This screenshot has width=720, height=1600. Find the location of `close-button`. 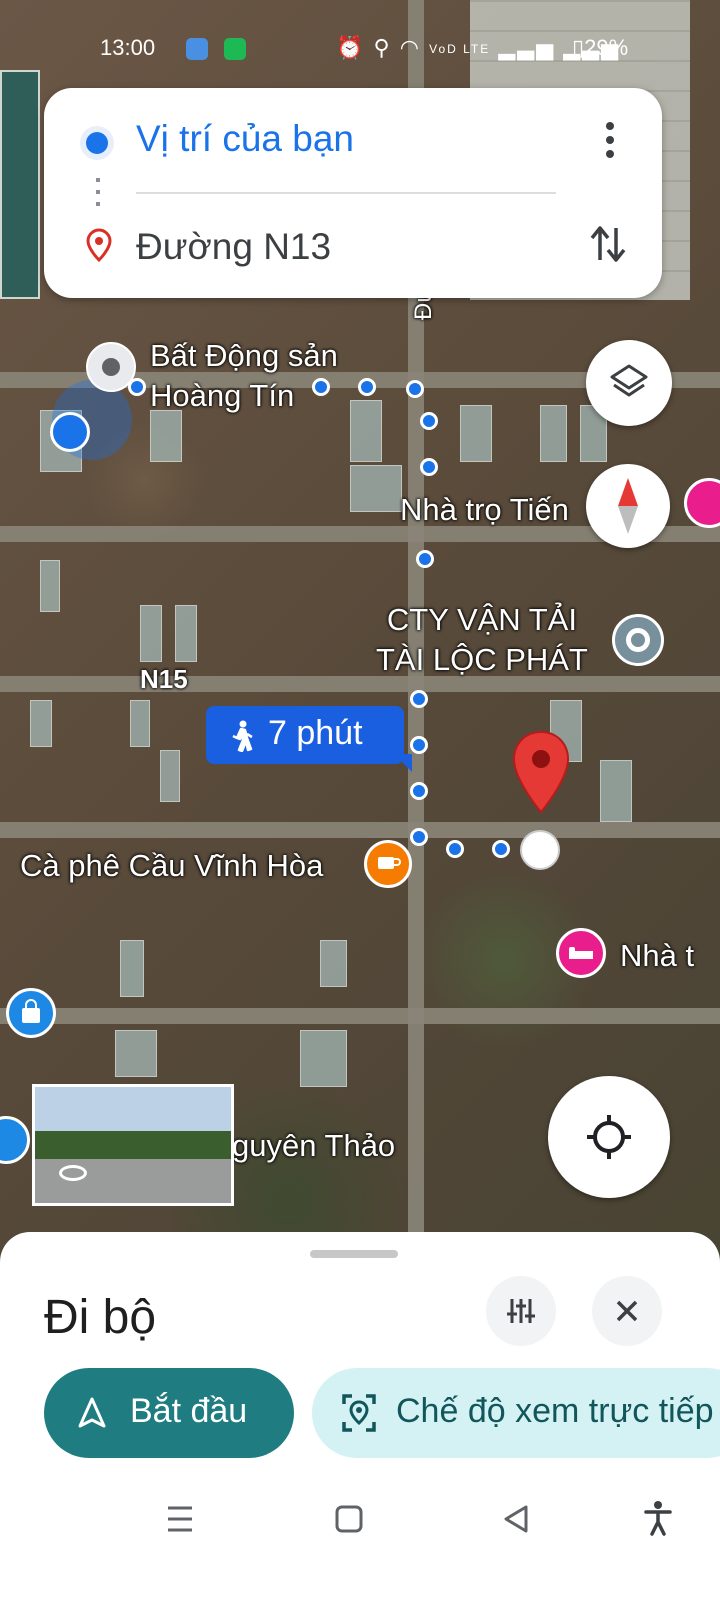

close-button is located at coordinates (627, 1311).